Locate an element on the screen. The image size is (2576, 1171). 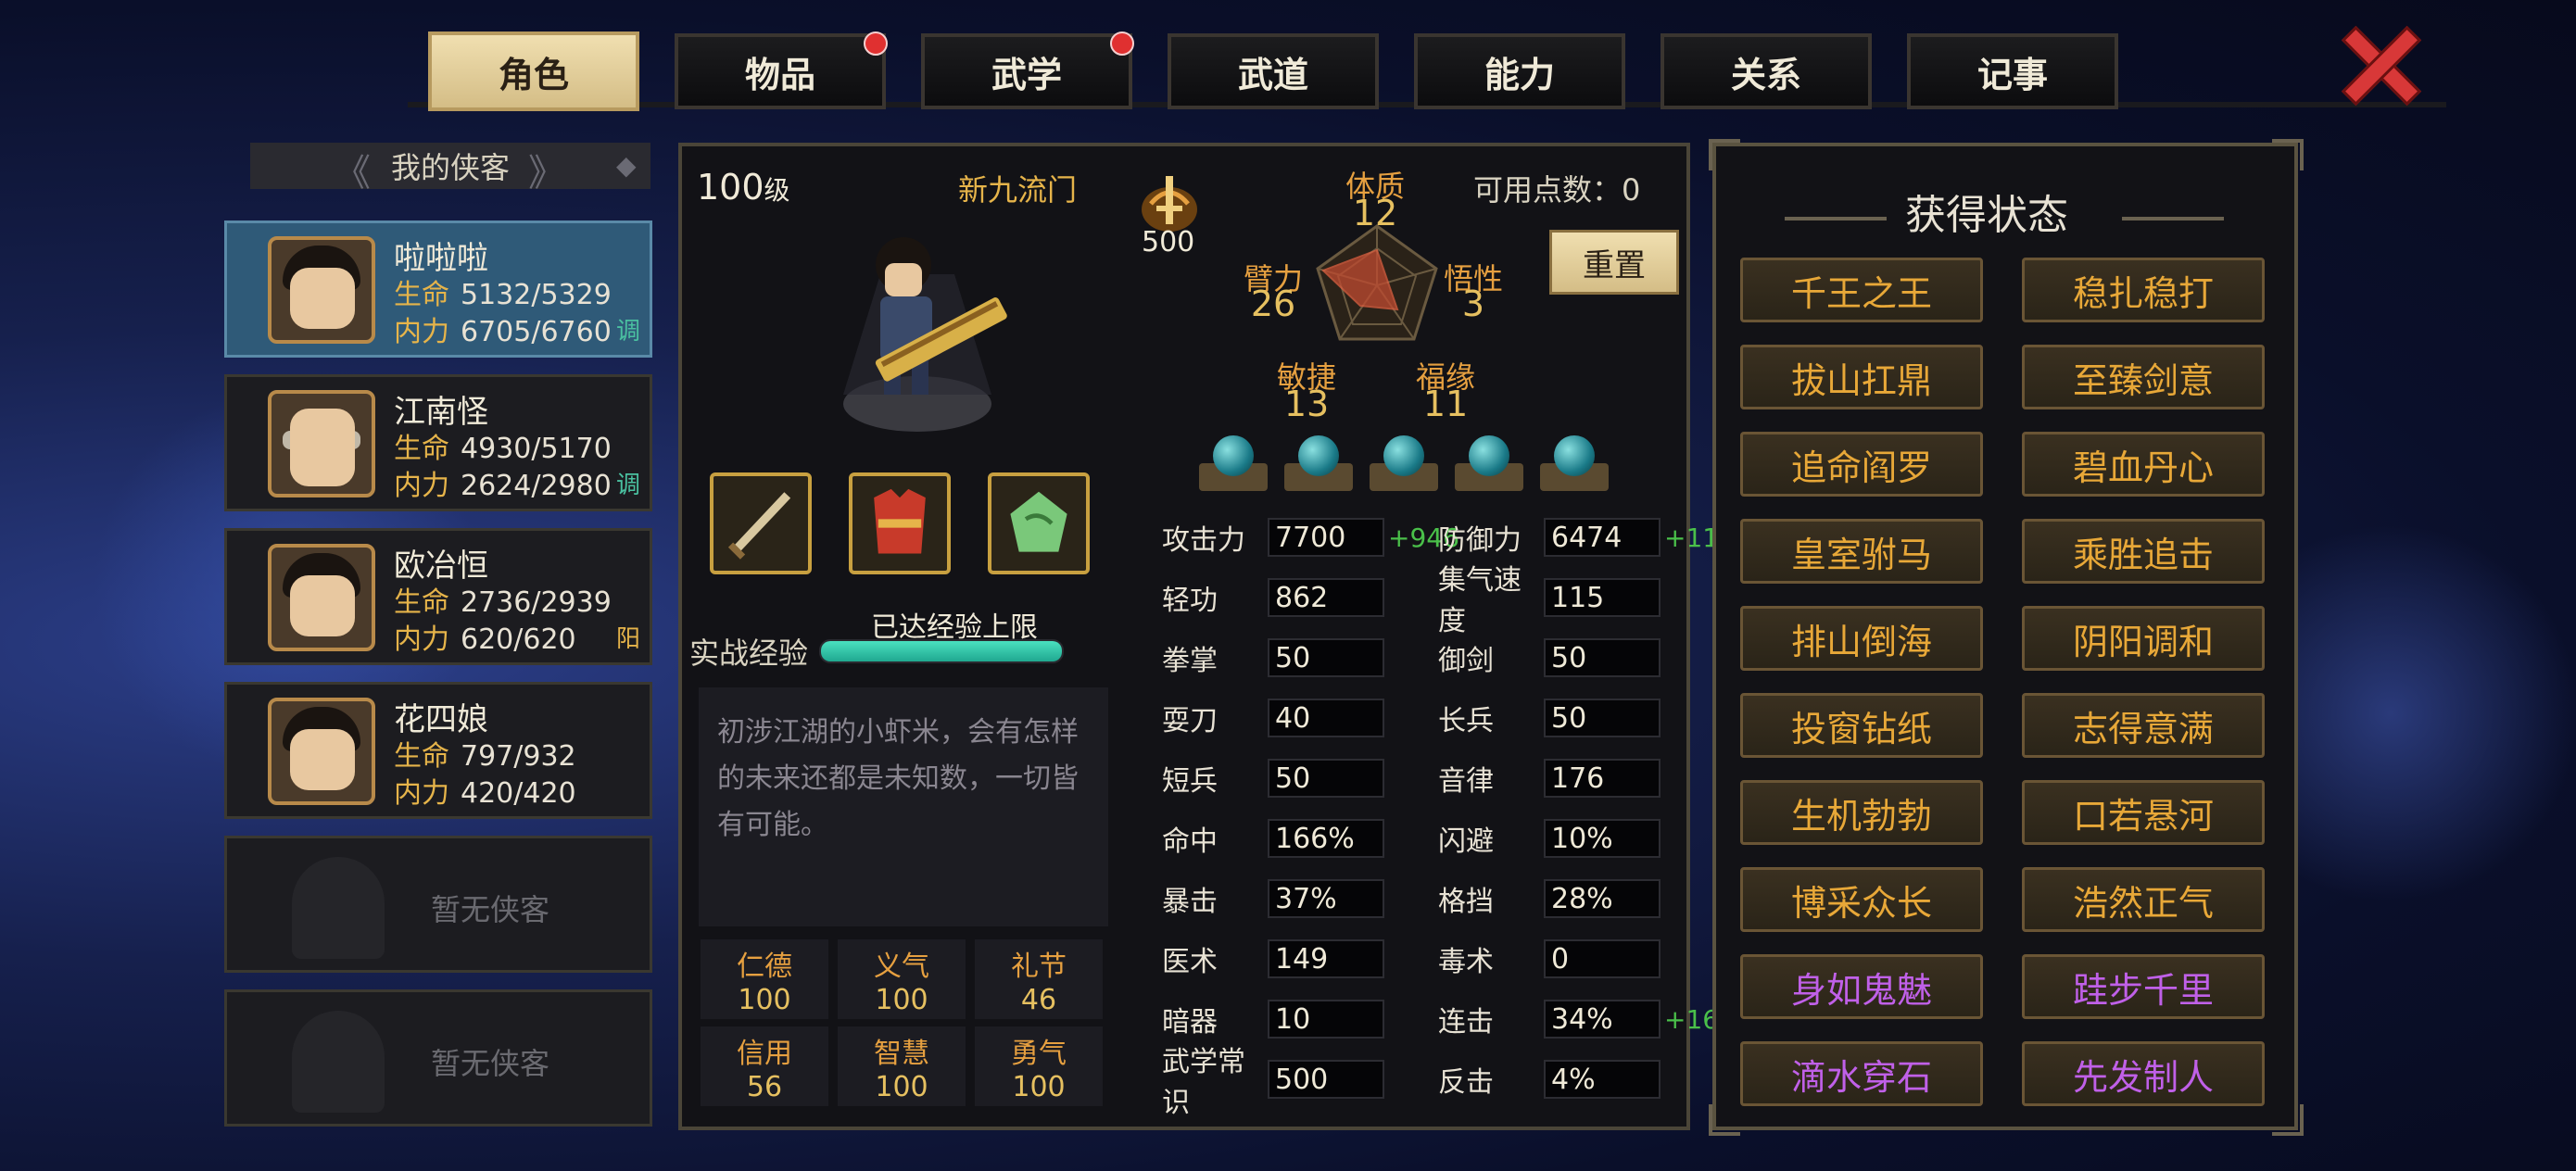
character-card: 欧冶恒 生命 2736/2939 内力 620/620 阳 is located at coordinates (438, 597).